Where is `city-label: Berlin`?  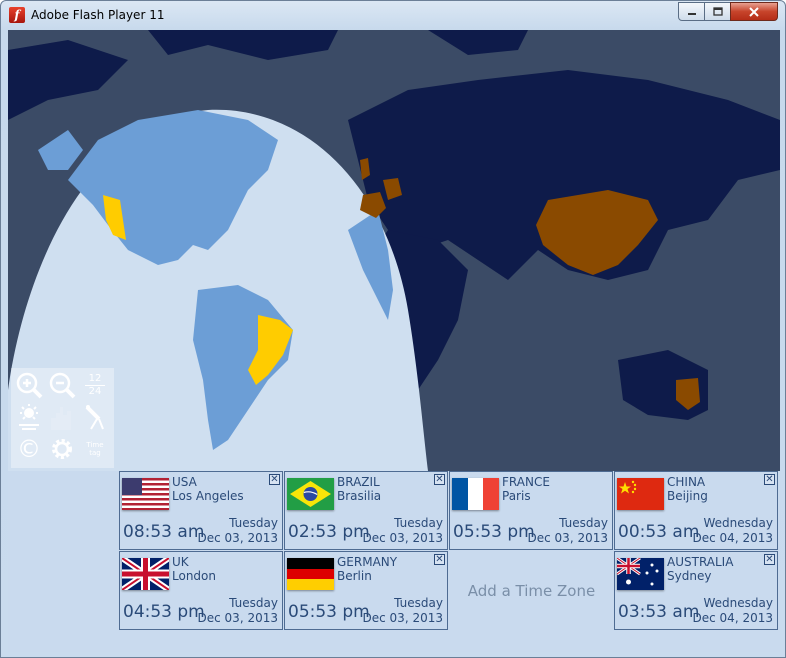
city-label: Berlin is located at coordinates (354, 576).